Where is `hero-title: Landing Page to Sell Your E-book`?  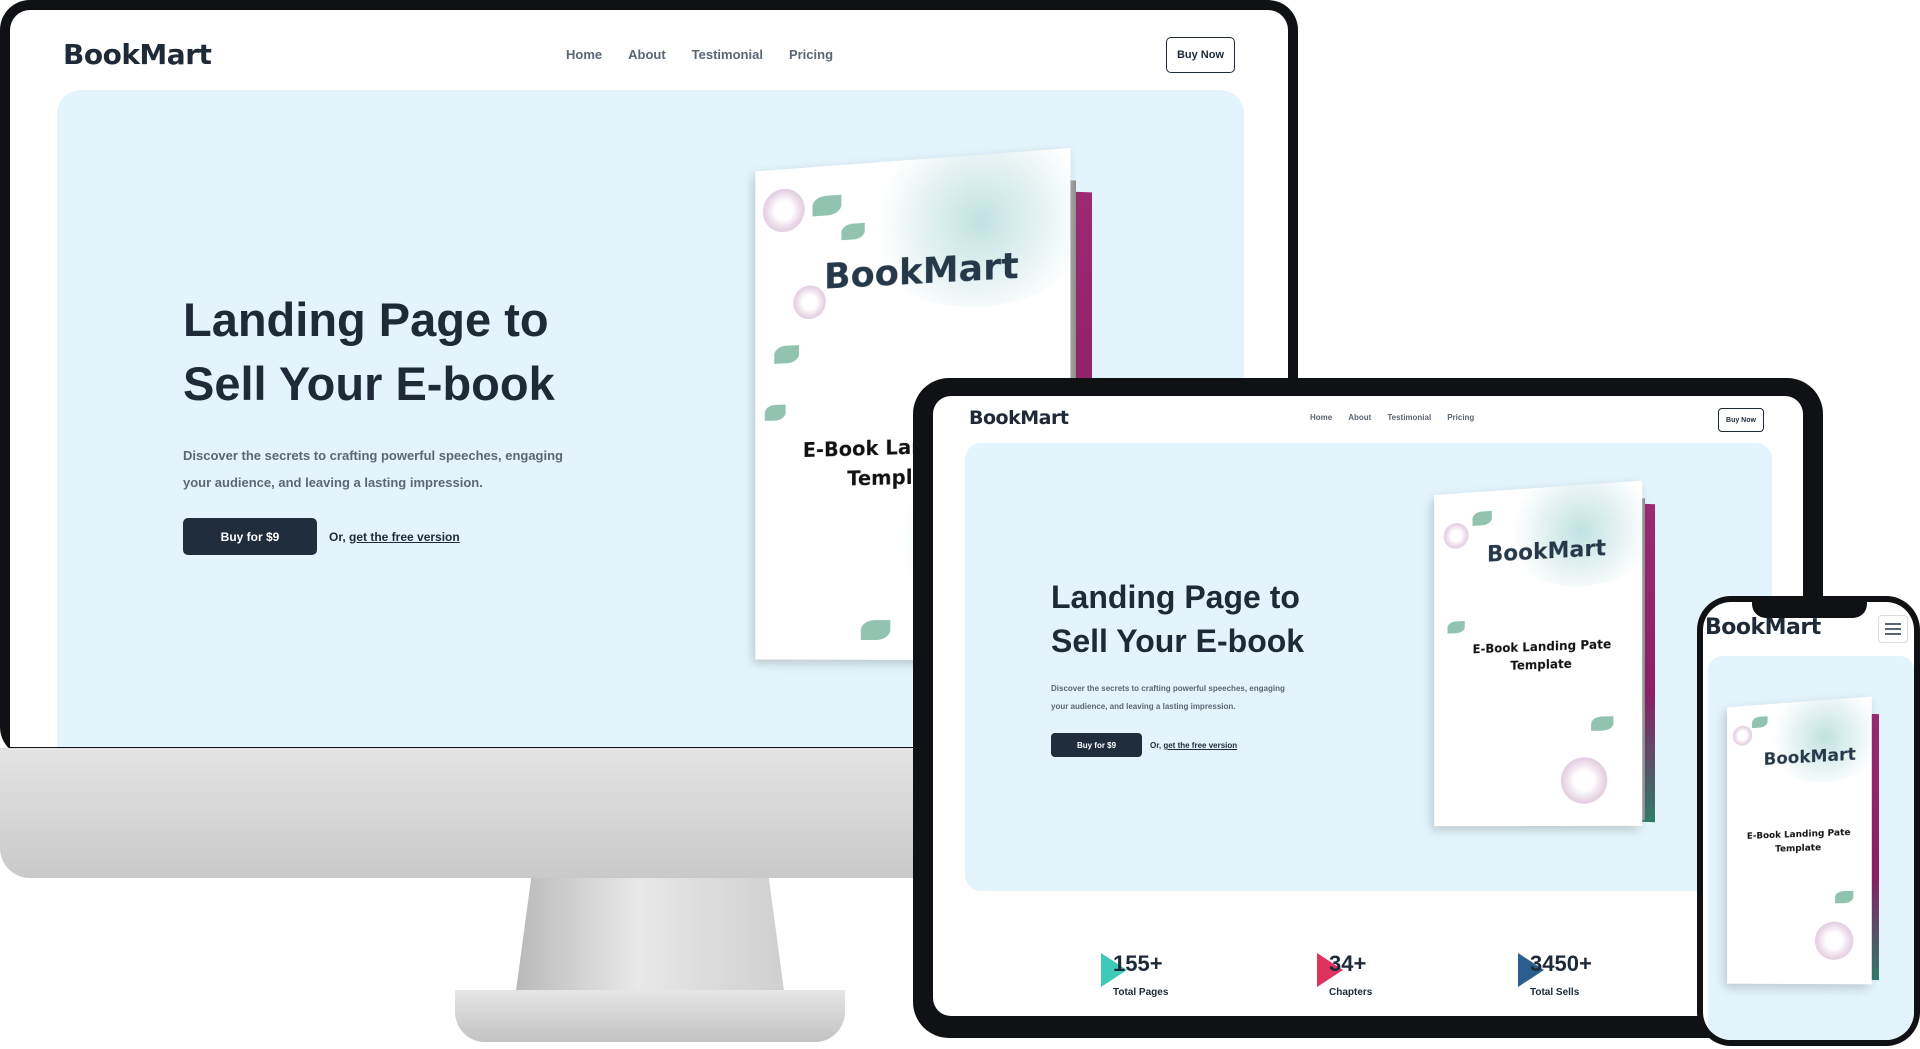 hero-title: Landing Page to Sell Your E-book is located at coordinates (369, 352).